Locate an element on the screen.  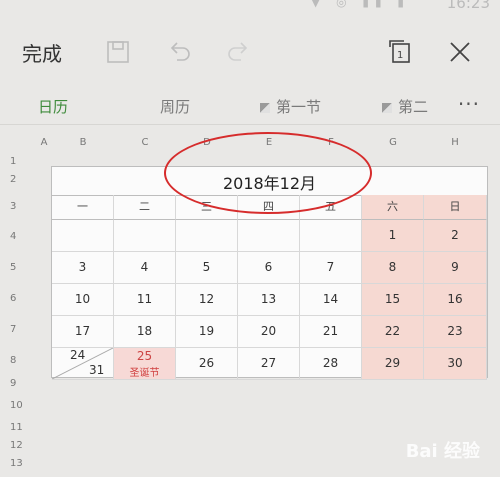
row-header: 1 is located at coordinates (13, 161).